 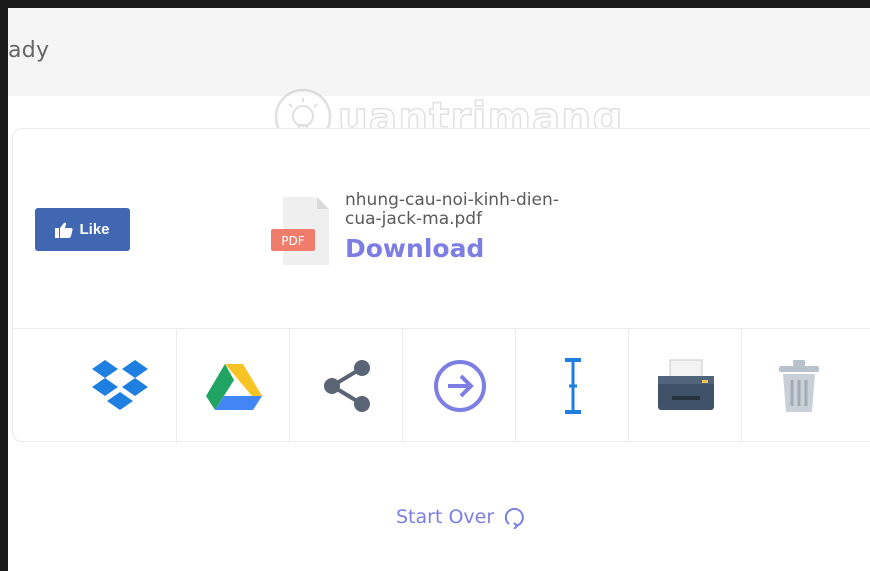 I want to click on continue-button, so click(x=459, y=386).